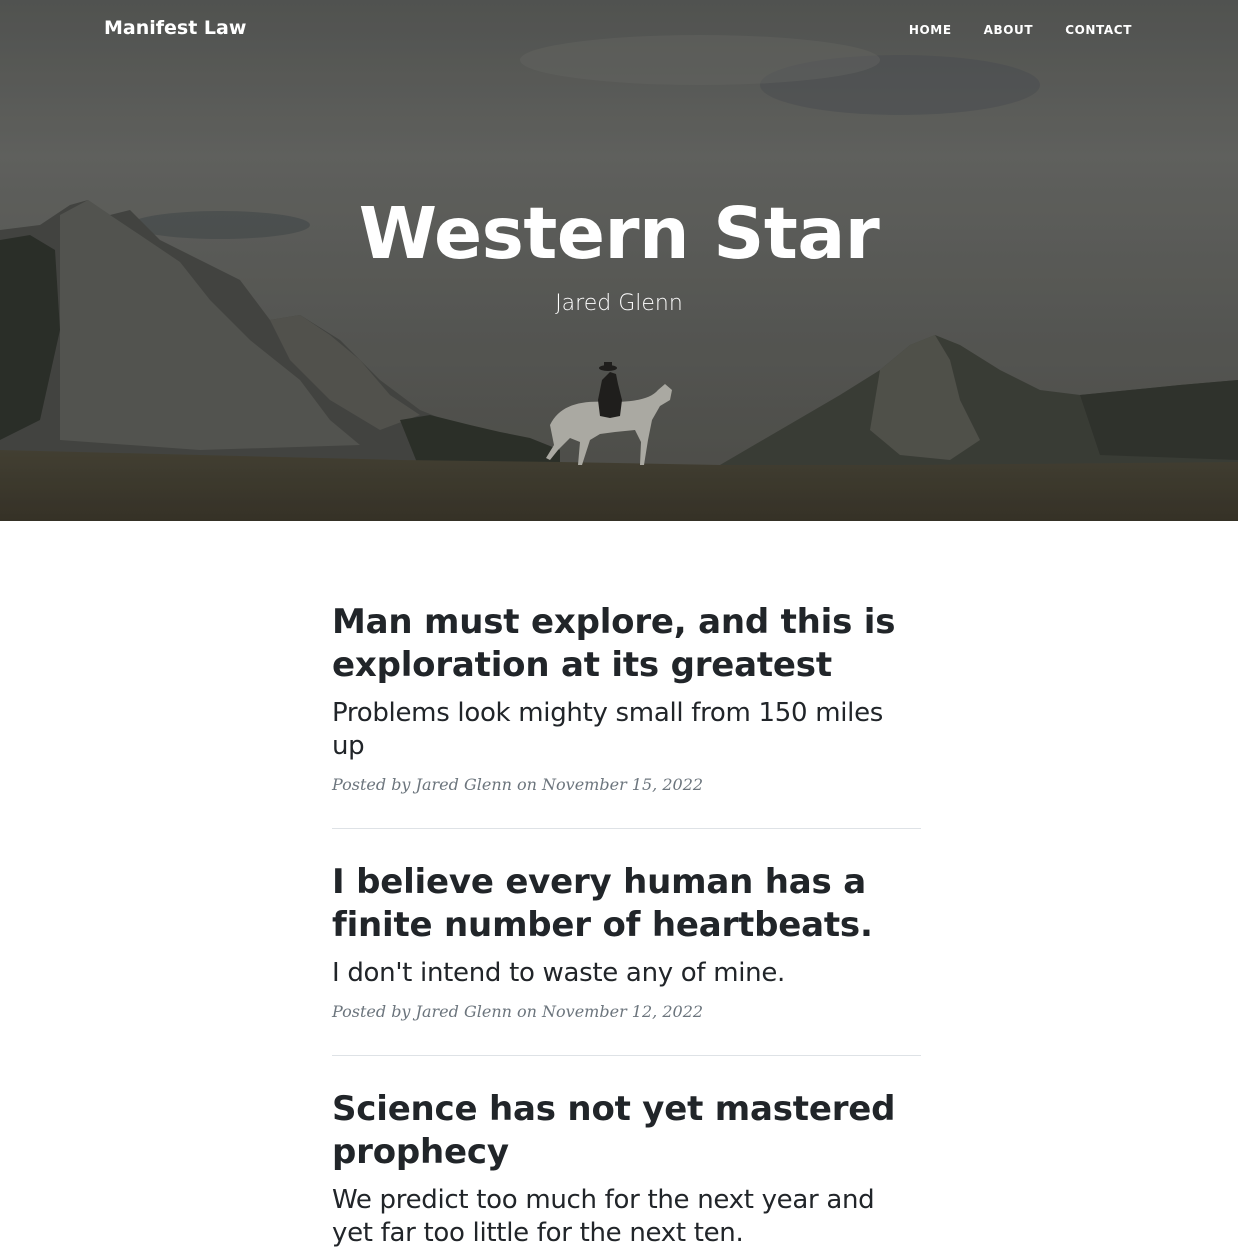 This screenshot has width=1238, height=1250. What do you see at coordinates (626, 1131) in the screenshot?
I see `post-title: Science has not yet mastered prophecy` at bounding box center [626, 1131].